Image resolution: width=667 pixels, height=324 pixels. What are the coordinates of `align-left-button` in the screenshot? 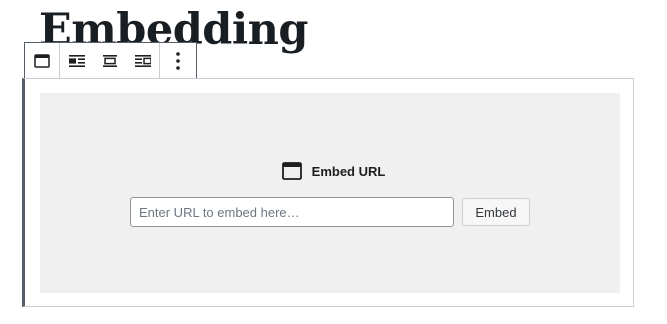 It's located at (76, 60).